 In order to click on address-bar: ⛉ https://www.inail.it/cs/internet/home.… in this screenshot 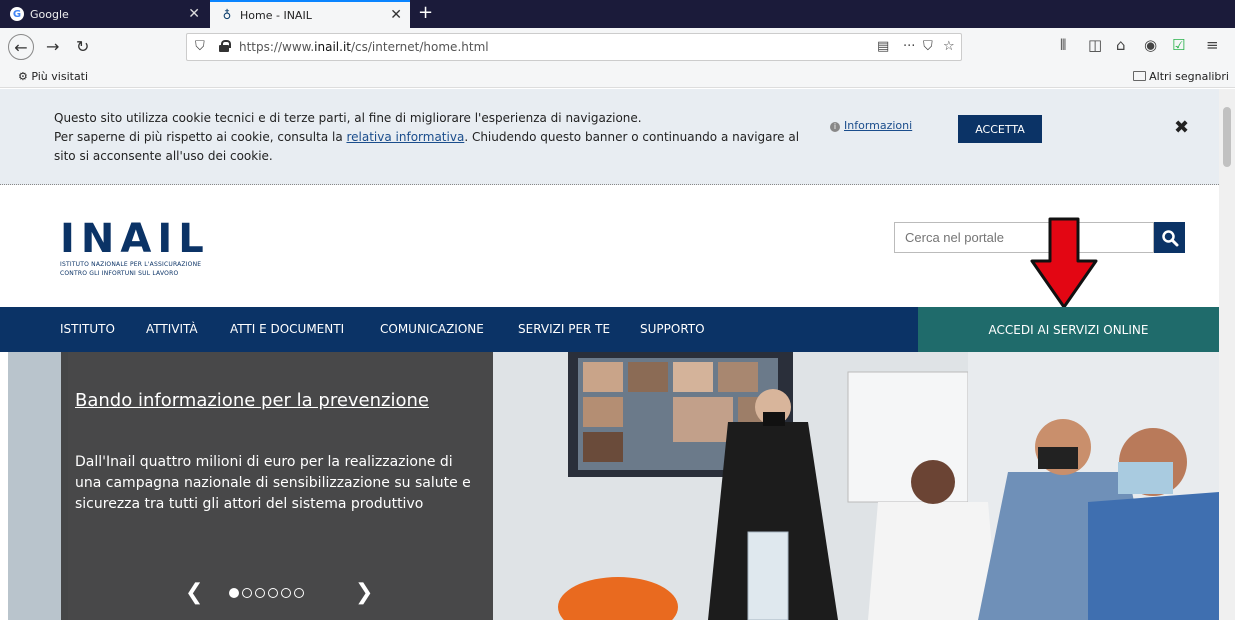, I will do `click(574, 47)`.